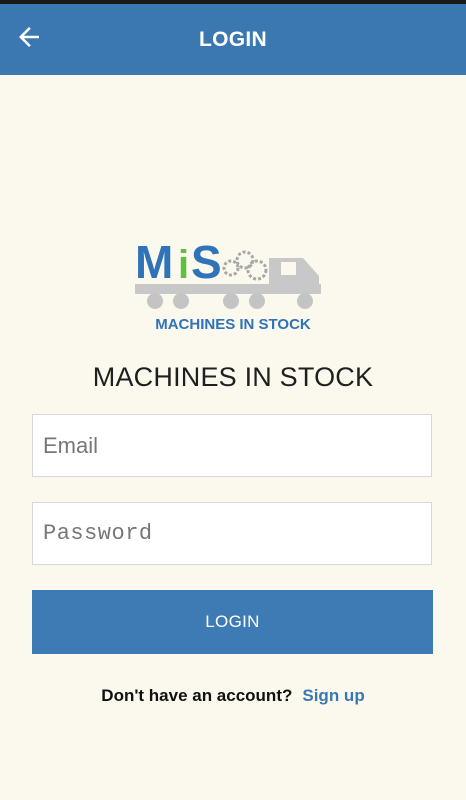  I want to click on svg-text: MACHINES IN STOCK, so click(233, 324).